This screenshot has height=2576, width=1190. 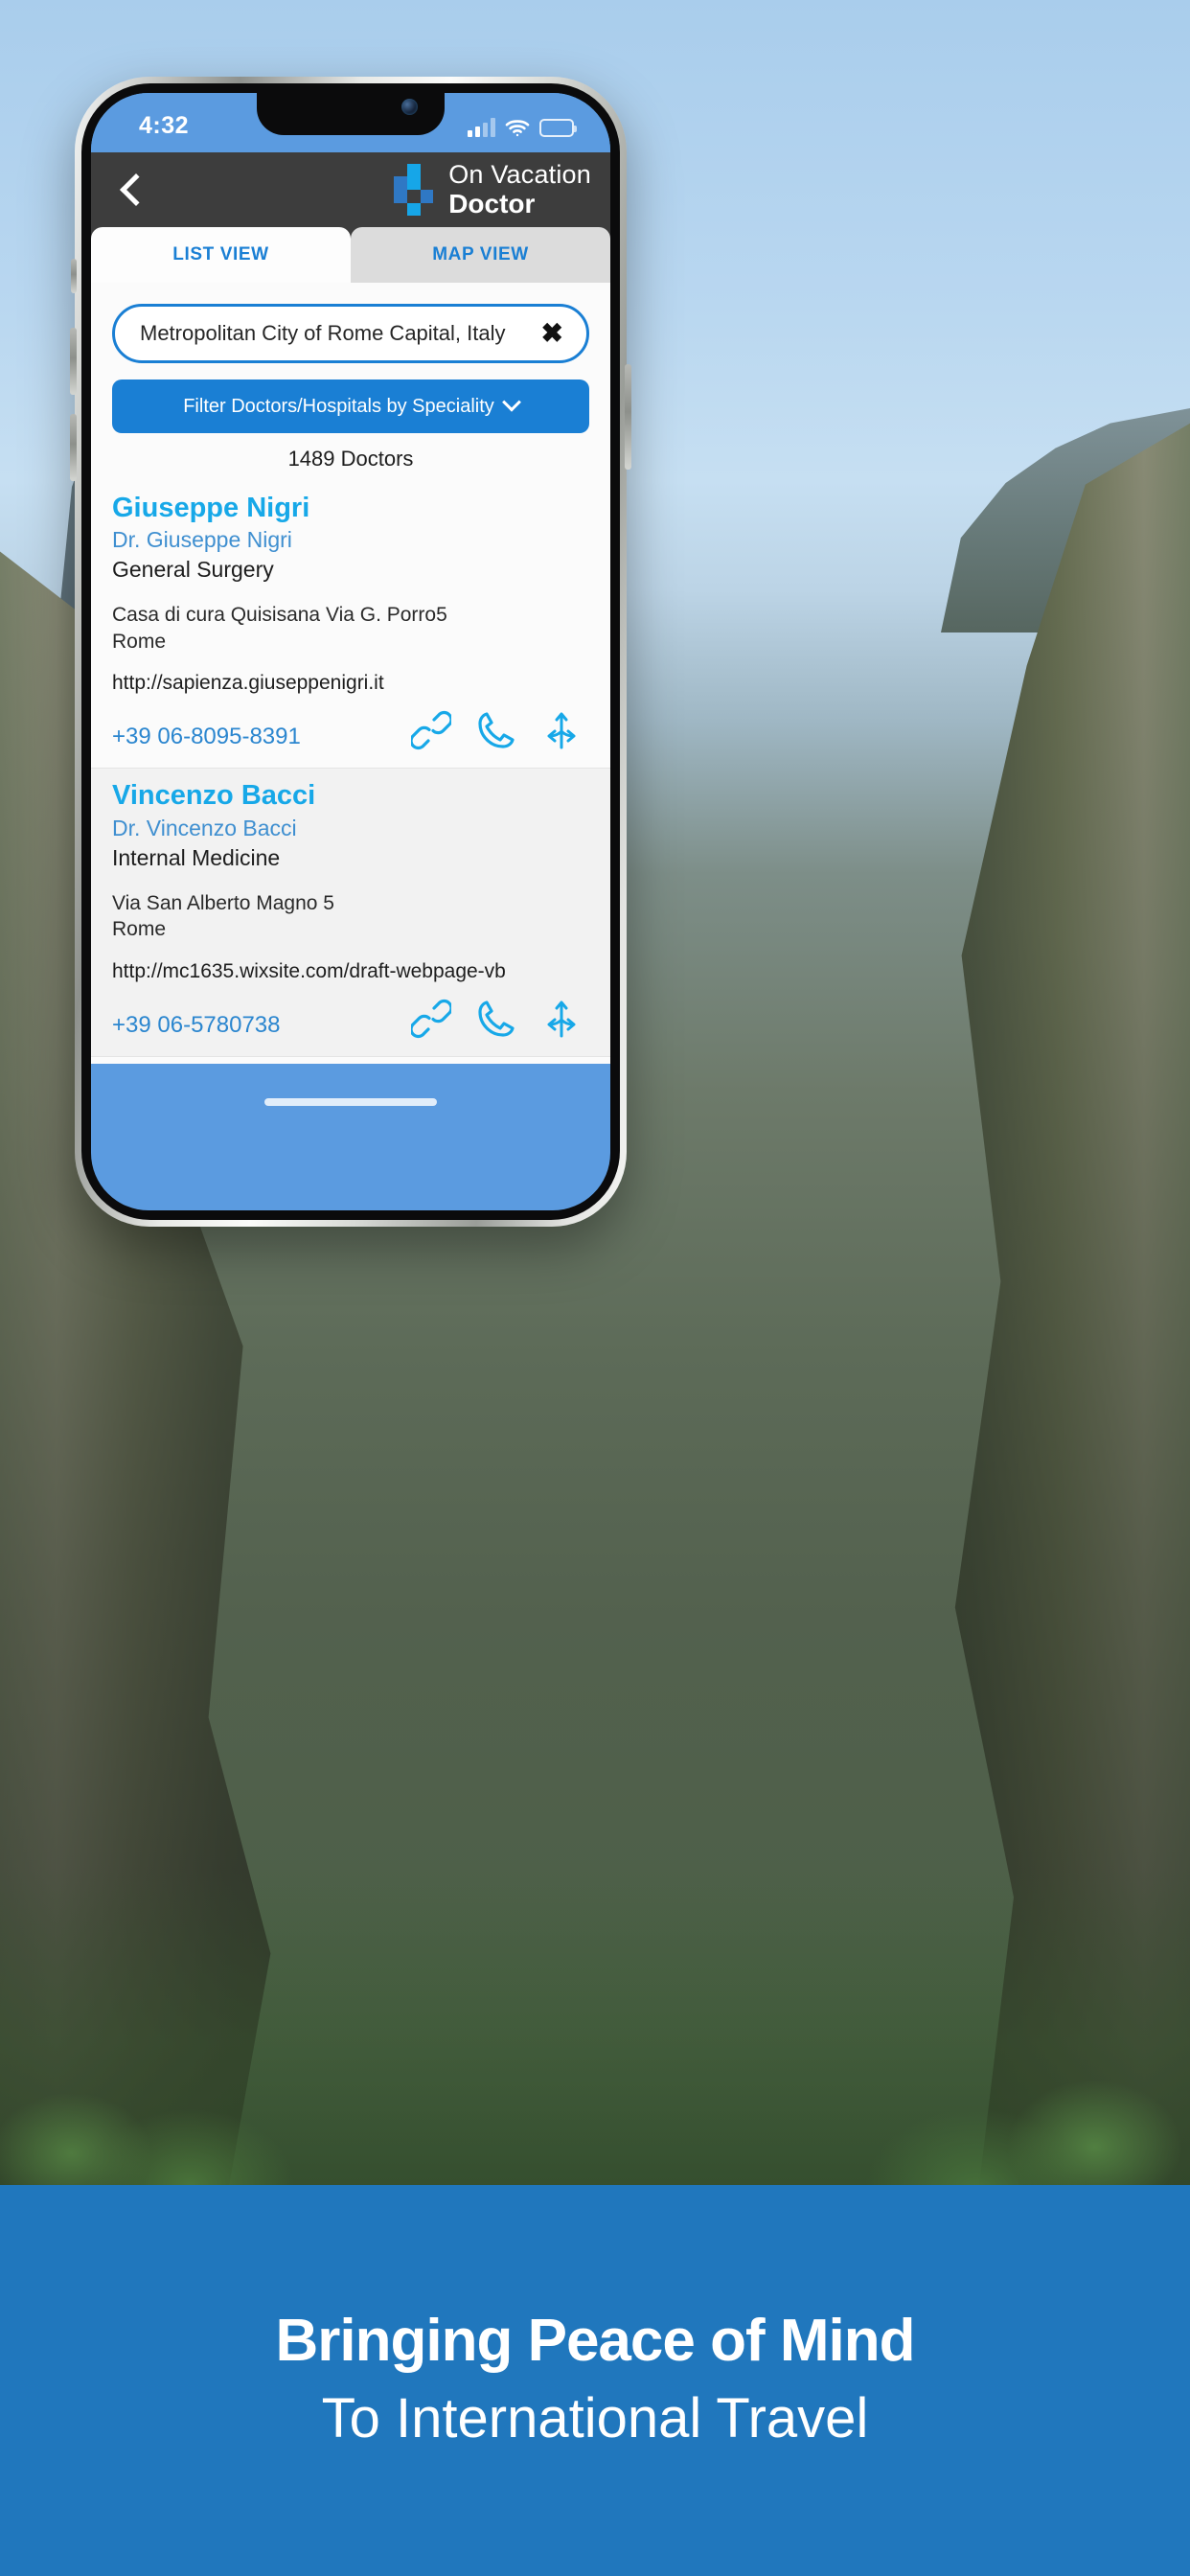 What do you see at coordinates (197, 857) in the screenshot?
I see `doctor-speciality: Internal Medicine` at bounding box center [197, 857].